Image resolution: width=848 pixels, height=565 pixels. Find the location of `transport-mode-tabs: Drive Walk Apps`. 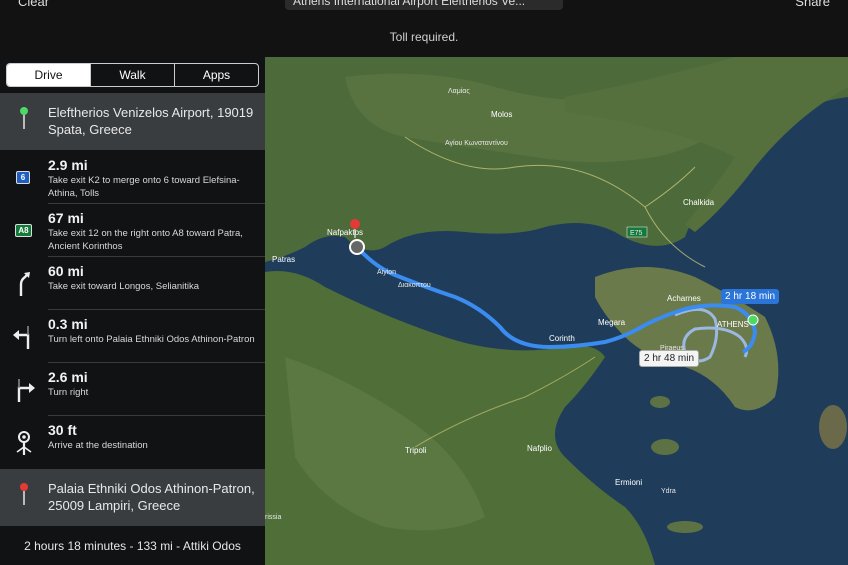

transport-mode-tabs: Drive Walk Apps is located at coordinates (132, 75).